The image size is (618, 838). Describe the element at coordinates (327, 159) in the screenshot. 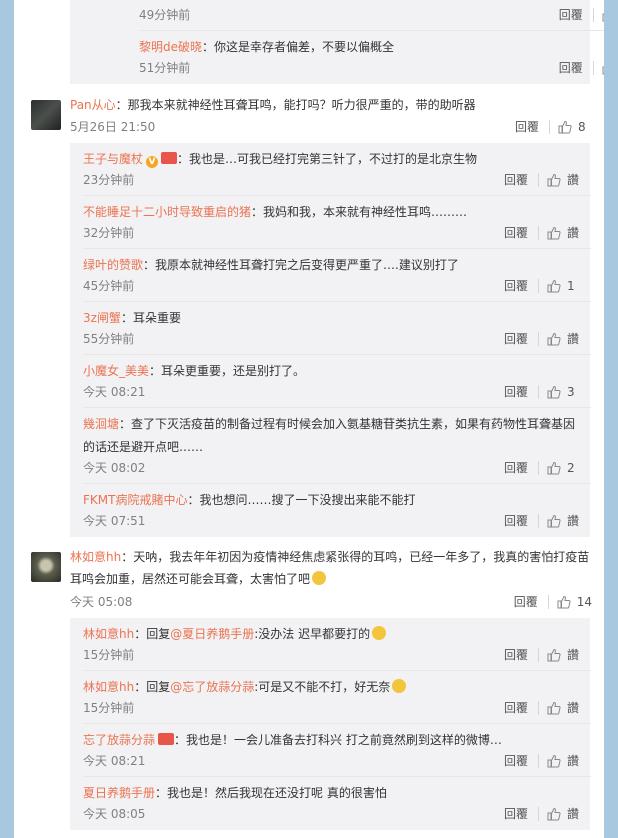

I see `reply-text: ：我也是…可我已经打完第三针了，不过打的是北京生物` at that location.